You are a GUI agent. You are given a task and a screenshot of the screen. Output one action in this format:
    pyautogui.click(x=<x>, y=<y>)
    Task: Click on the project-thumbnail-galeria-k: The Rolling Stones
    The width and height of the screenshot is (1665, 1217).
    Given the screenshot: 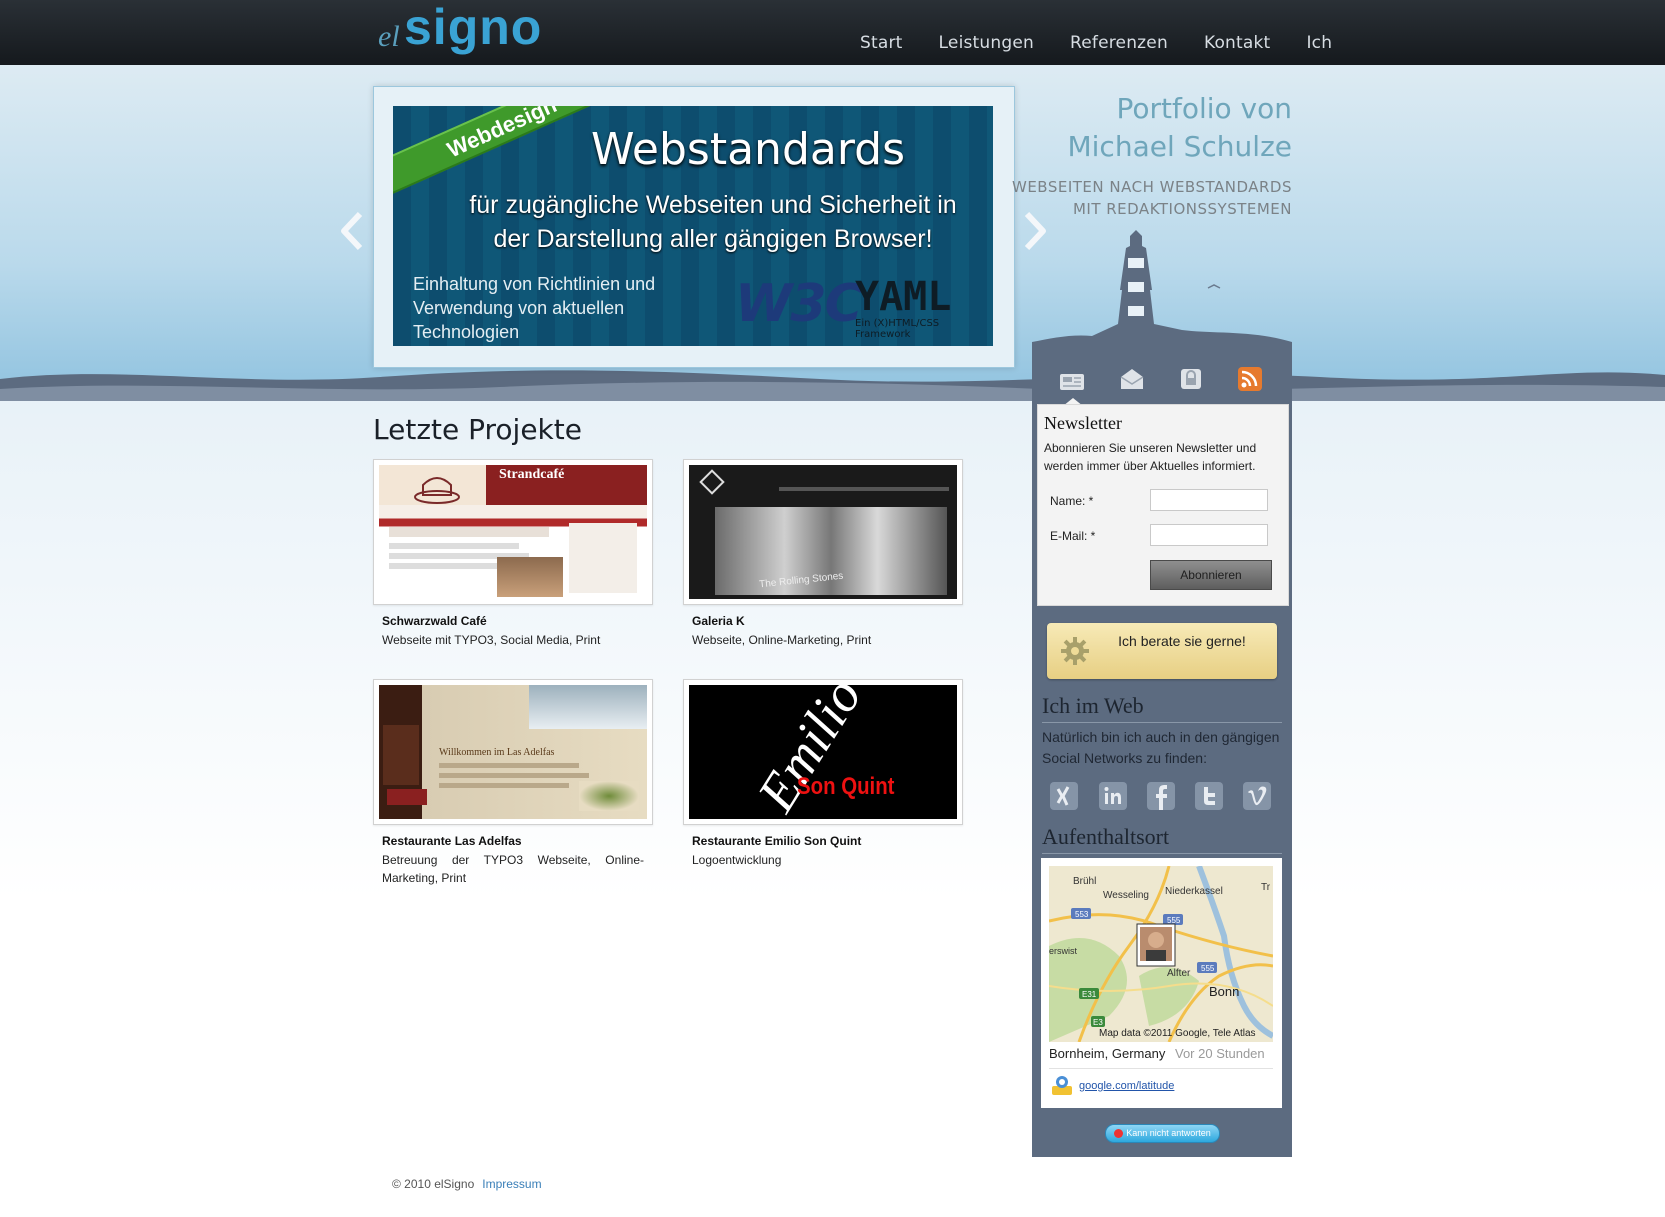 What is the action you would take?
    pyautogui.click(x=823, y=532)
    